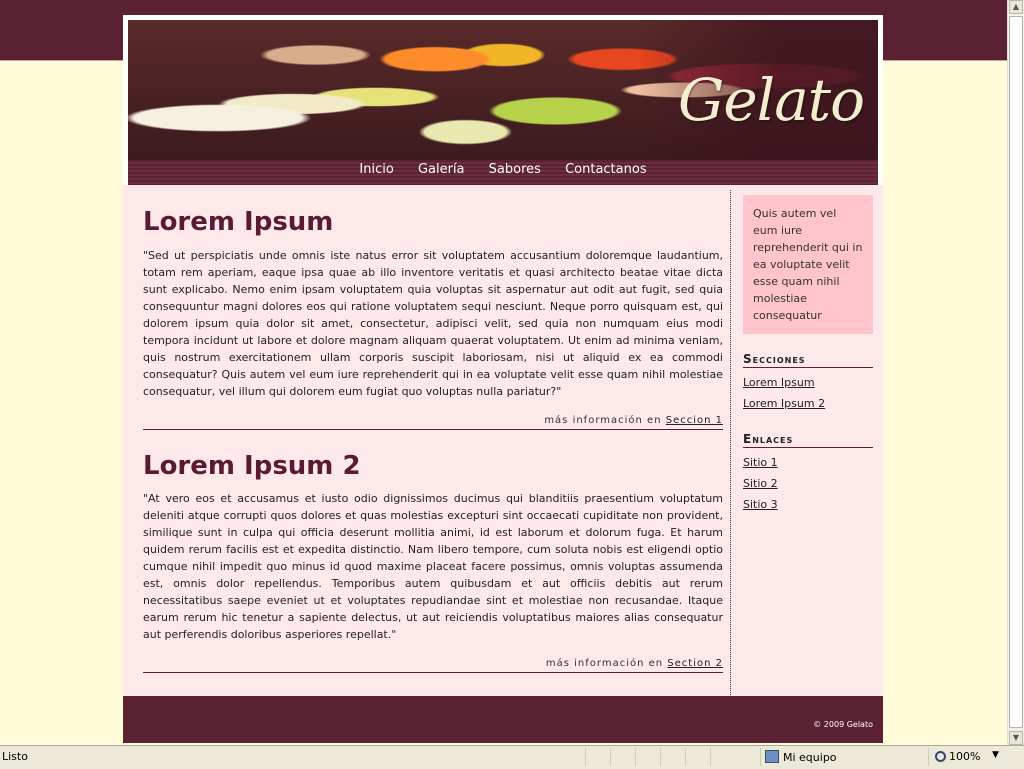 The image size is (1024, 769). I want to click on site-link-1: Sitio 1, so click(760, 462).